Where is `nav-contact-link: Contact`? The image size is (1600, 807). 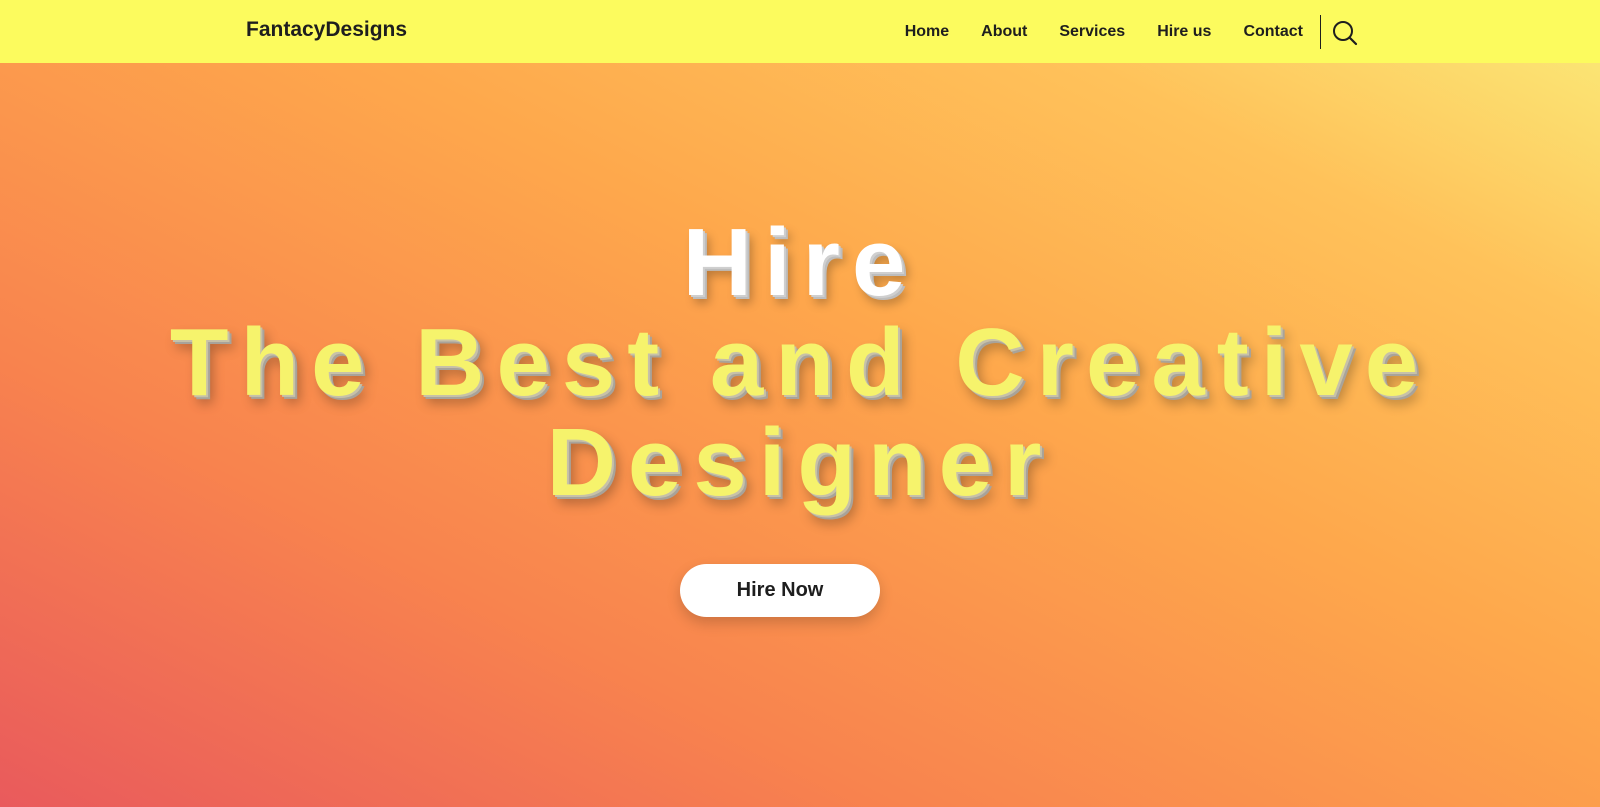 nav-contact-link: Contact is located at coordinates (1273, 32).